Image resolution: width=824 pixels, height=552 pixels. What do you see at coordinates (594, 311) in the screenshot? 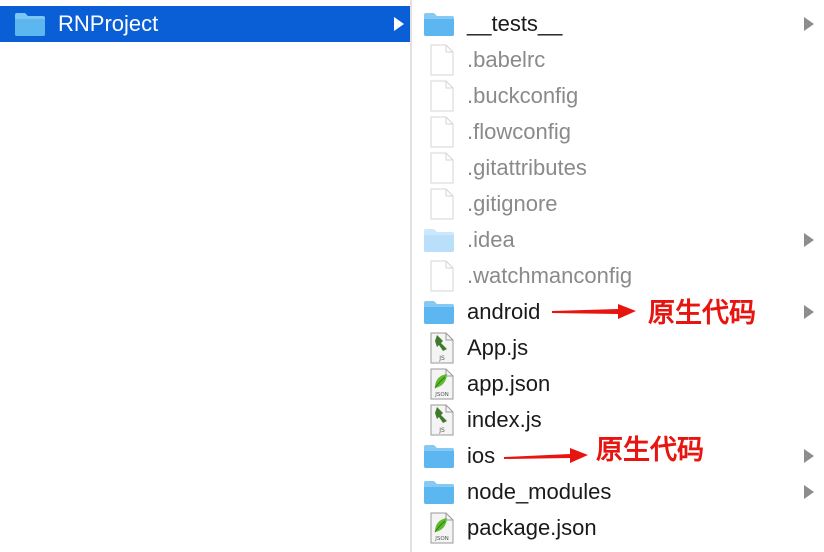
I see `annotation-arrow-android` at bounding box center [594, 311].